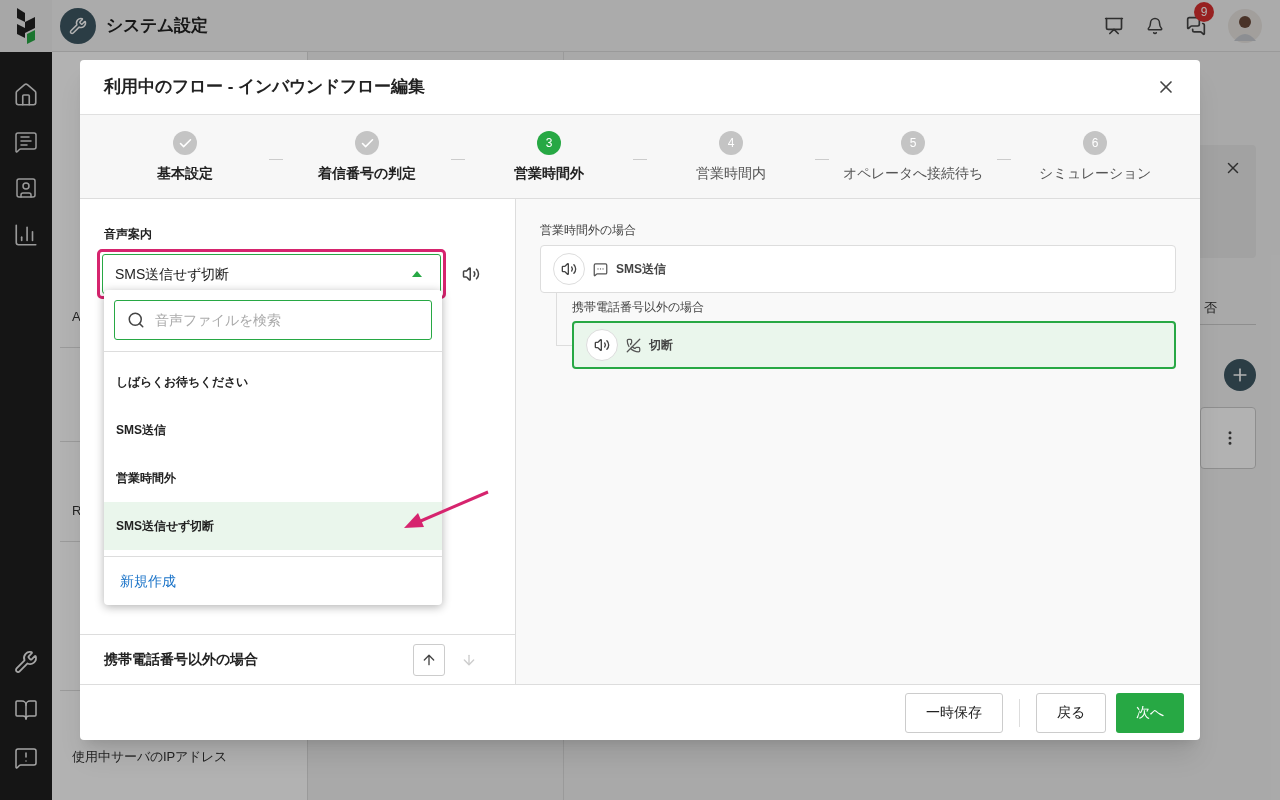 The width and height of the screenshot is (1280, 800). I want to click on avatar, so click(1245, 25).